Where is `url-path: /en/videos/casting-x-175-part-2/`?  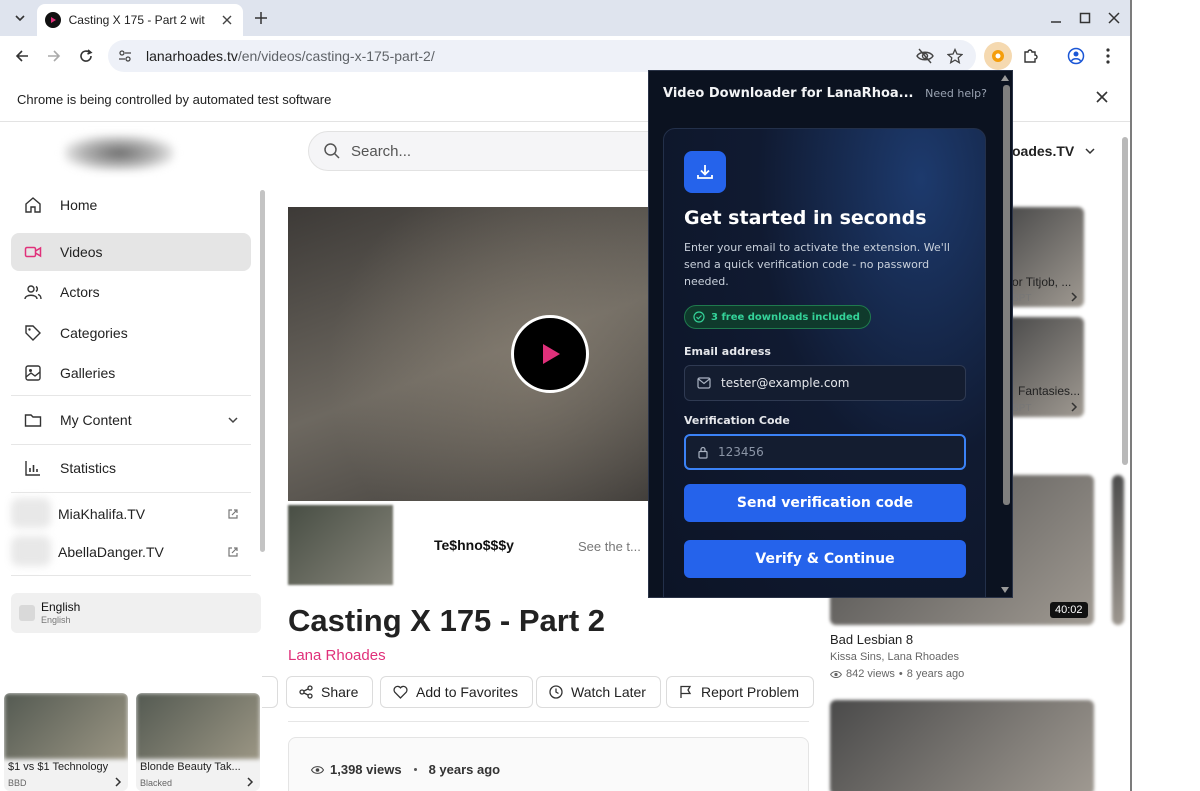 url-path: /en/videos/casting-x-175-part-2/ is located at coordinates (336, 56).